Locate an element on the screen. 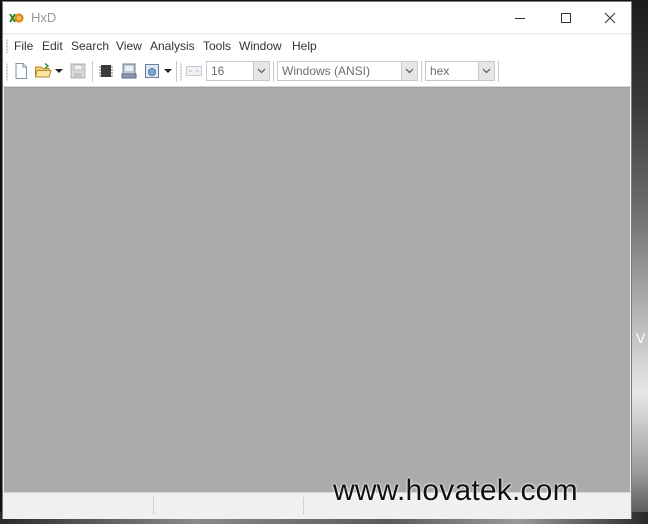  open-folder-icon is located at coordinates (43, 71).